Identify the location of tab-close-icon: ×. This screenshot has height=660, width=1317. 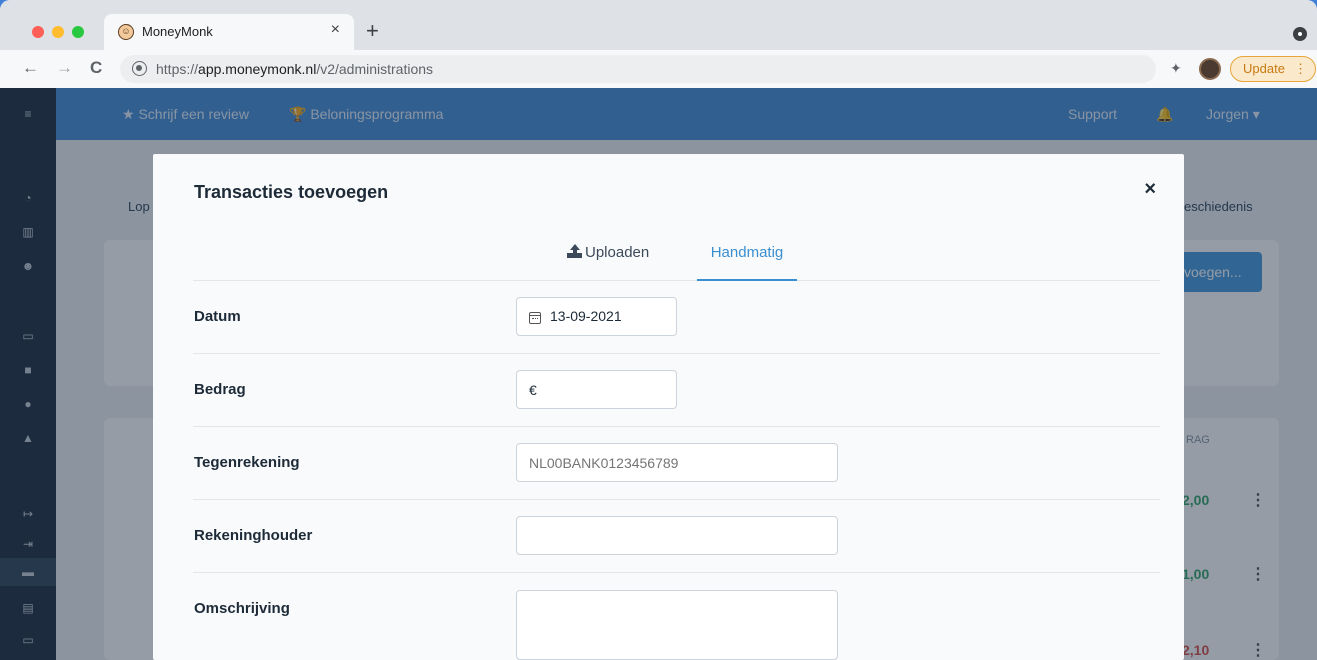
(335, 30).